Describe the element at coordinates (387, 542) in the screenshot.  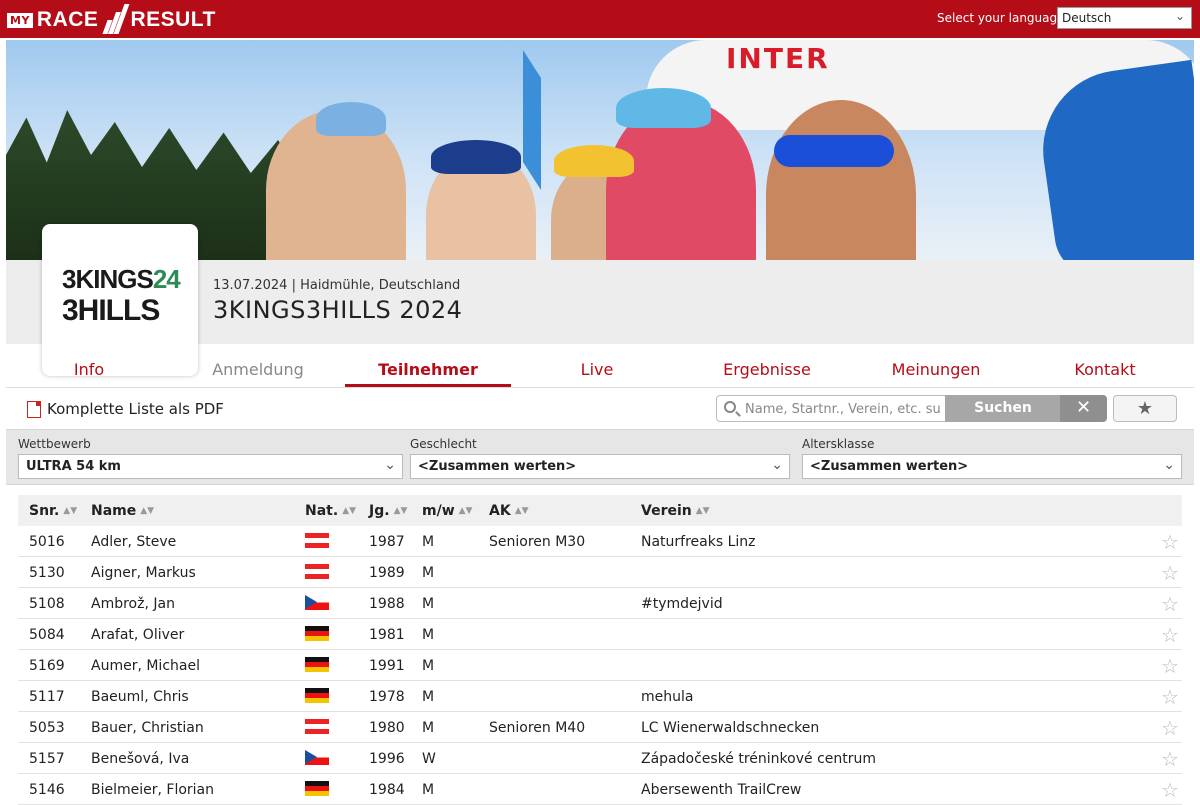
I see `cell-jg: 1987` at that location.